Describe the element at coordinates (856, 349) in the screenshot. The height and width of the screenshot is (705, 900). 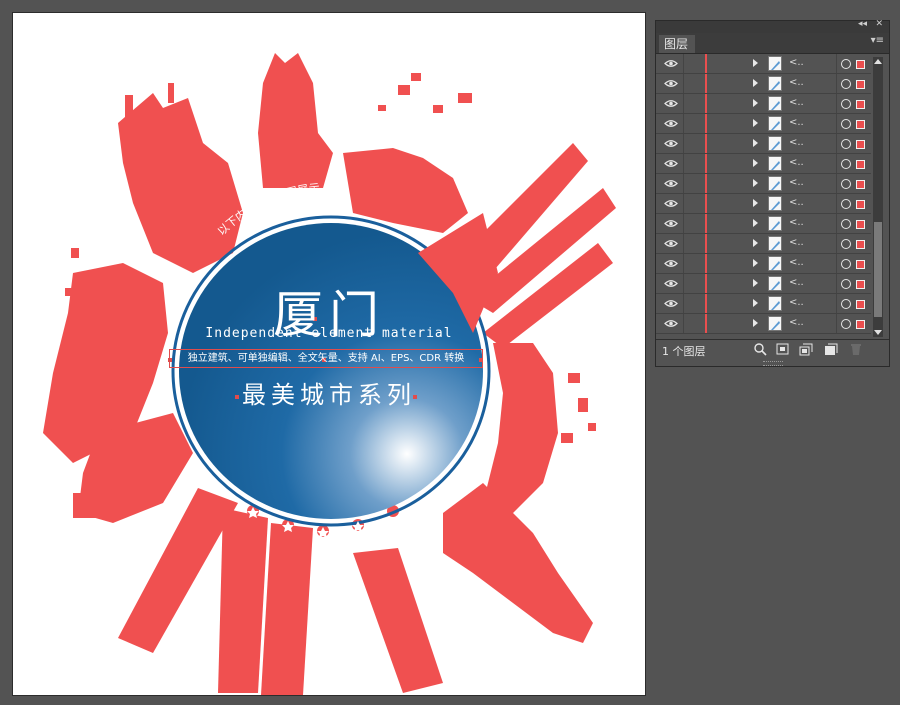
I see `delete-layer-icon` at that location.